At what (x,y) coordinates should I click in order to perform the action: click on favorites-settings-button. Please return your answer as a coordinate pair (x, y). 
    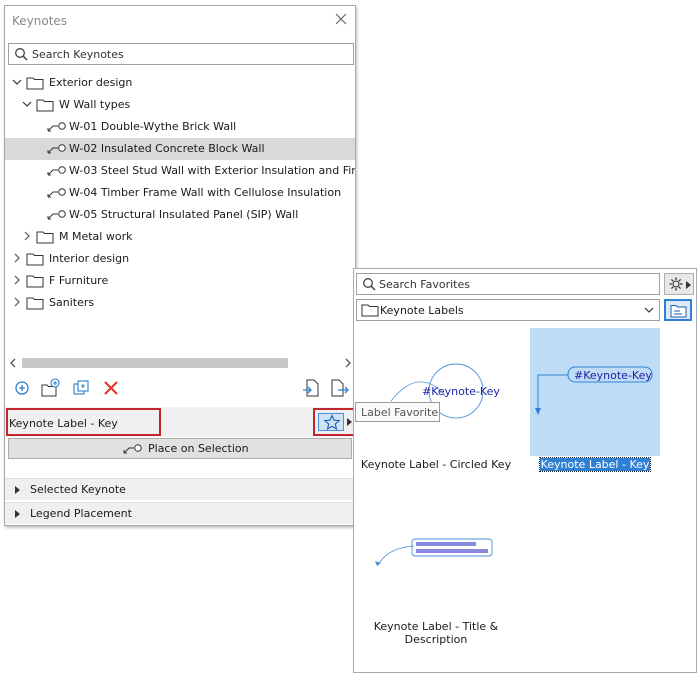
    Looking at the image, I should click on (679, 284).